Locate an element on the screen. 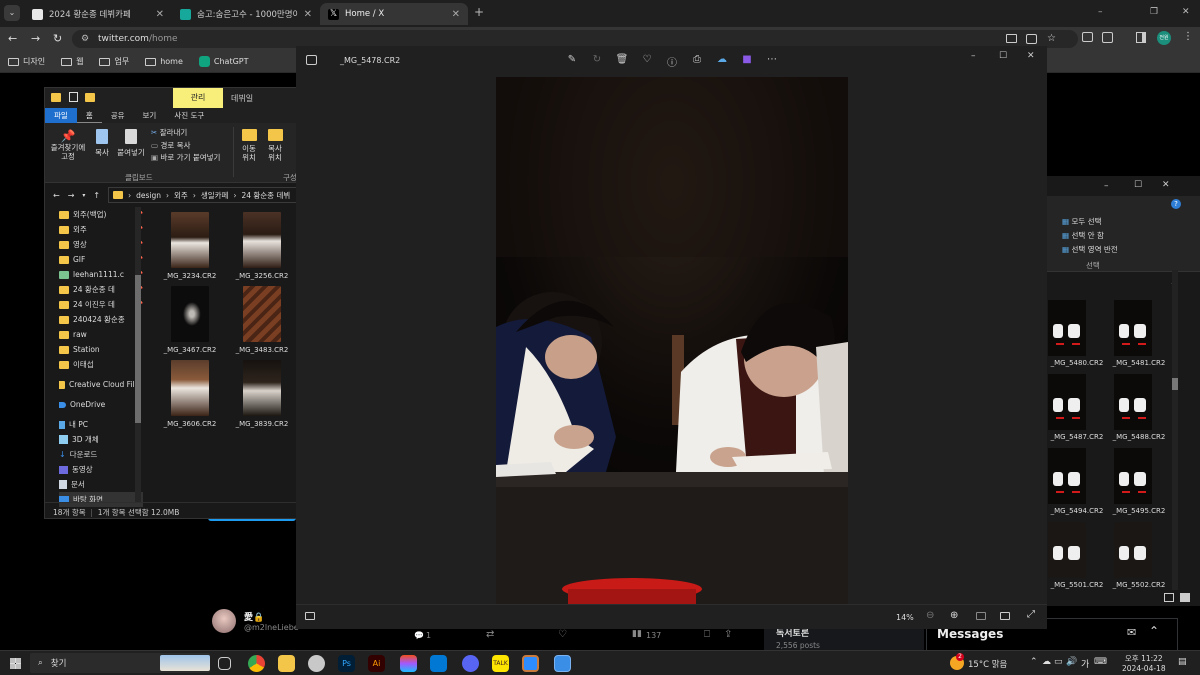 This screenshot has height=675, width=1200. nav-item-documents: 문서 is located at coordinates (101, 484).